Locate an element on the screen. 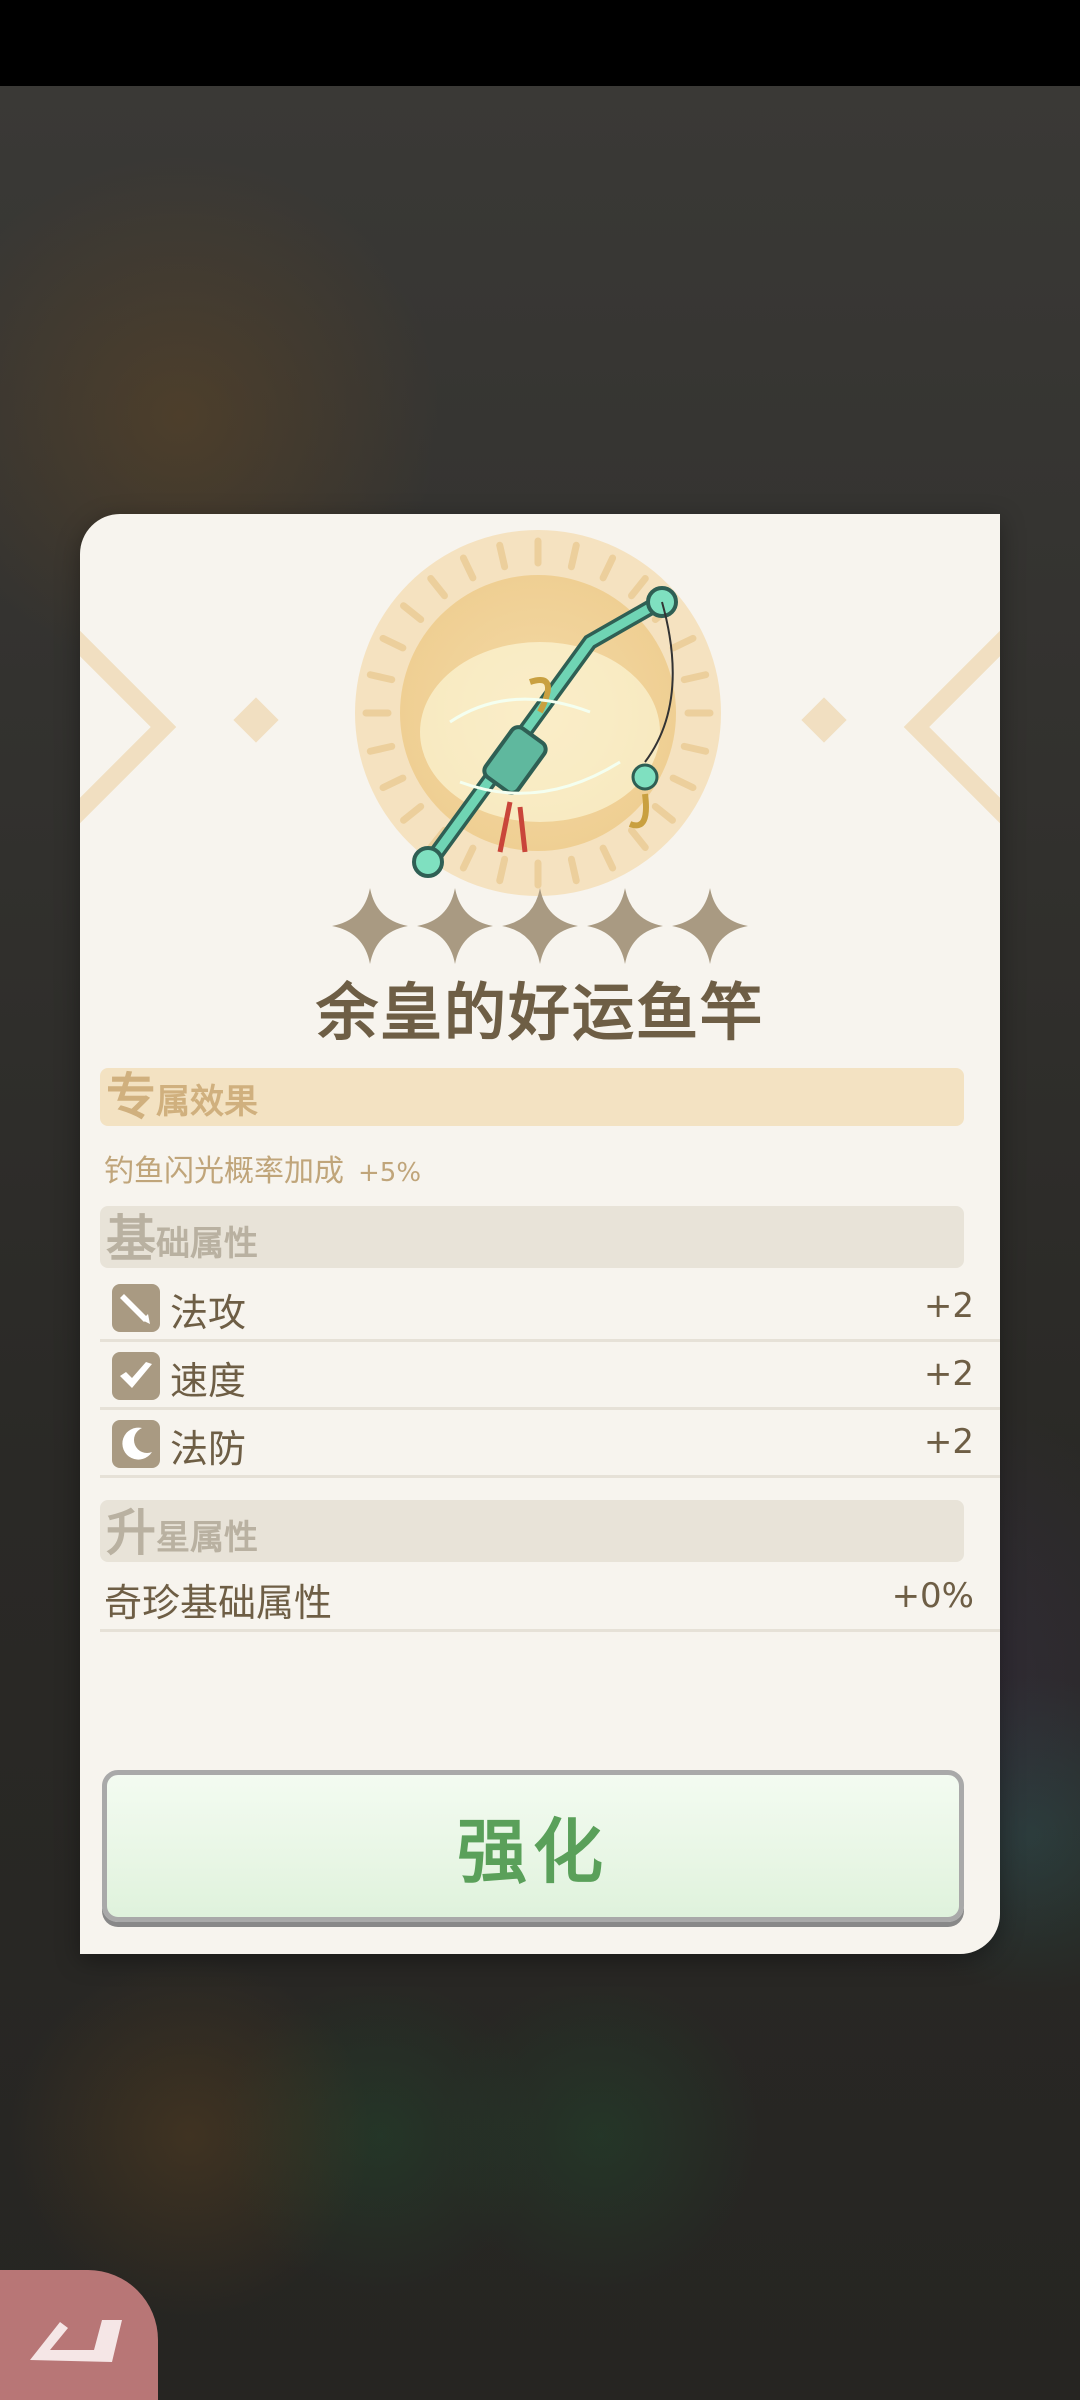 The height and width of the screenshot is (2400, 1080). section-base-attributes: 基础属性 is located at coordinates (532, 1237).